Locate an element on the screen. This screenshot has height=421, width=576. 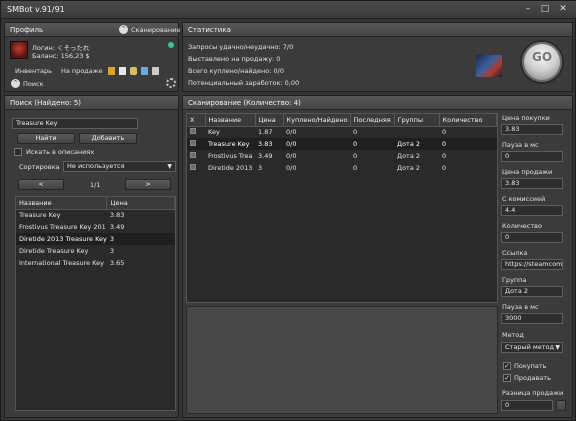
table-row: Diretide Treasure Key 3 is located at coordinates (95, 251).